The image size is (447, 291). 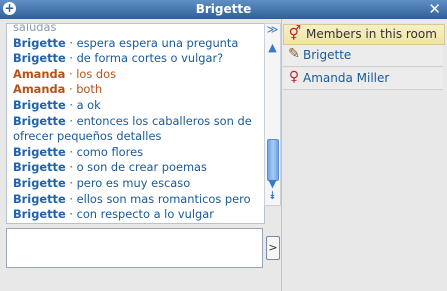 I want to click on chat-line: Brigette · a ok, so click(x=138, y=106).